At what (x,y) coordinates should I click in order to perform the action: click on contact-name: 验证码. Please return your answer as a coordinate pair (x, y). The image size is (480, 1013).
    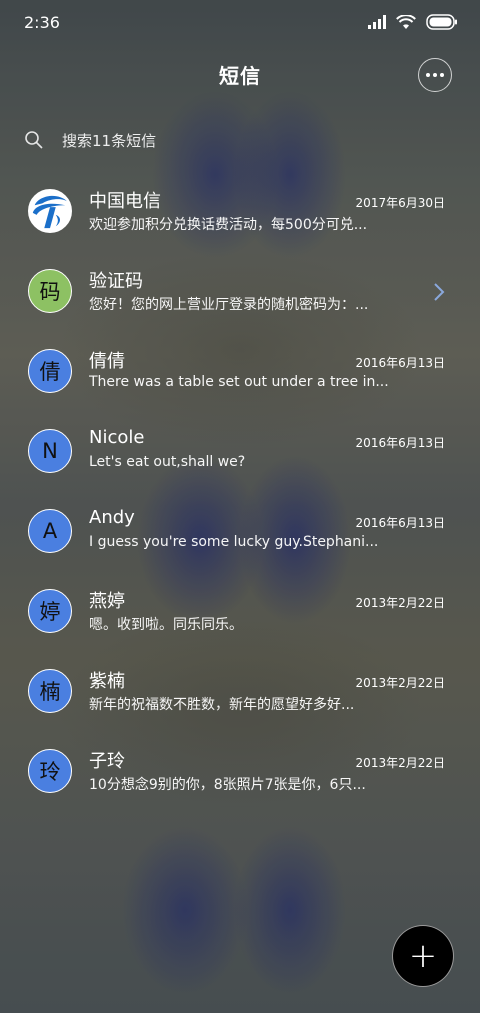
    Looking at the image, I should click on (116, 281).